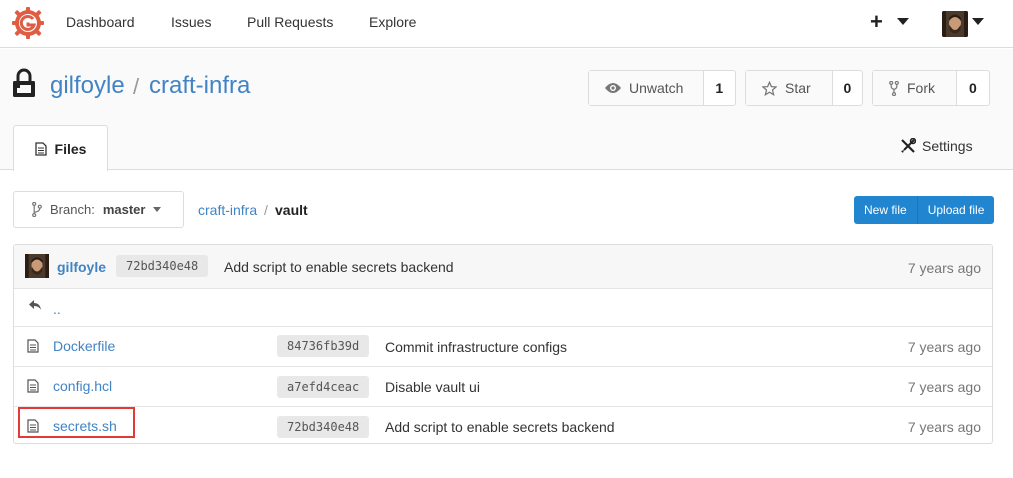 The image size is (1013, 478). Describe the element at coordinates (339, 267) in the screenshot. I see `commit-message: Add script to enable secrets backend` at that location.